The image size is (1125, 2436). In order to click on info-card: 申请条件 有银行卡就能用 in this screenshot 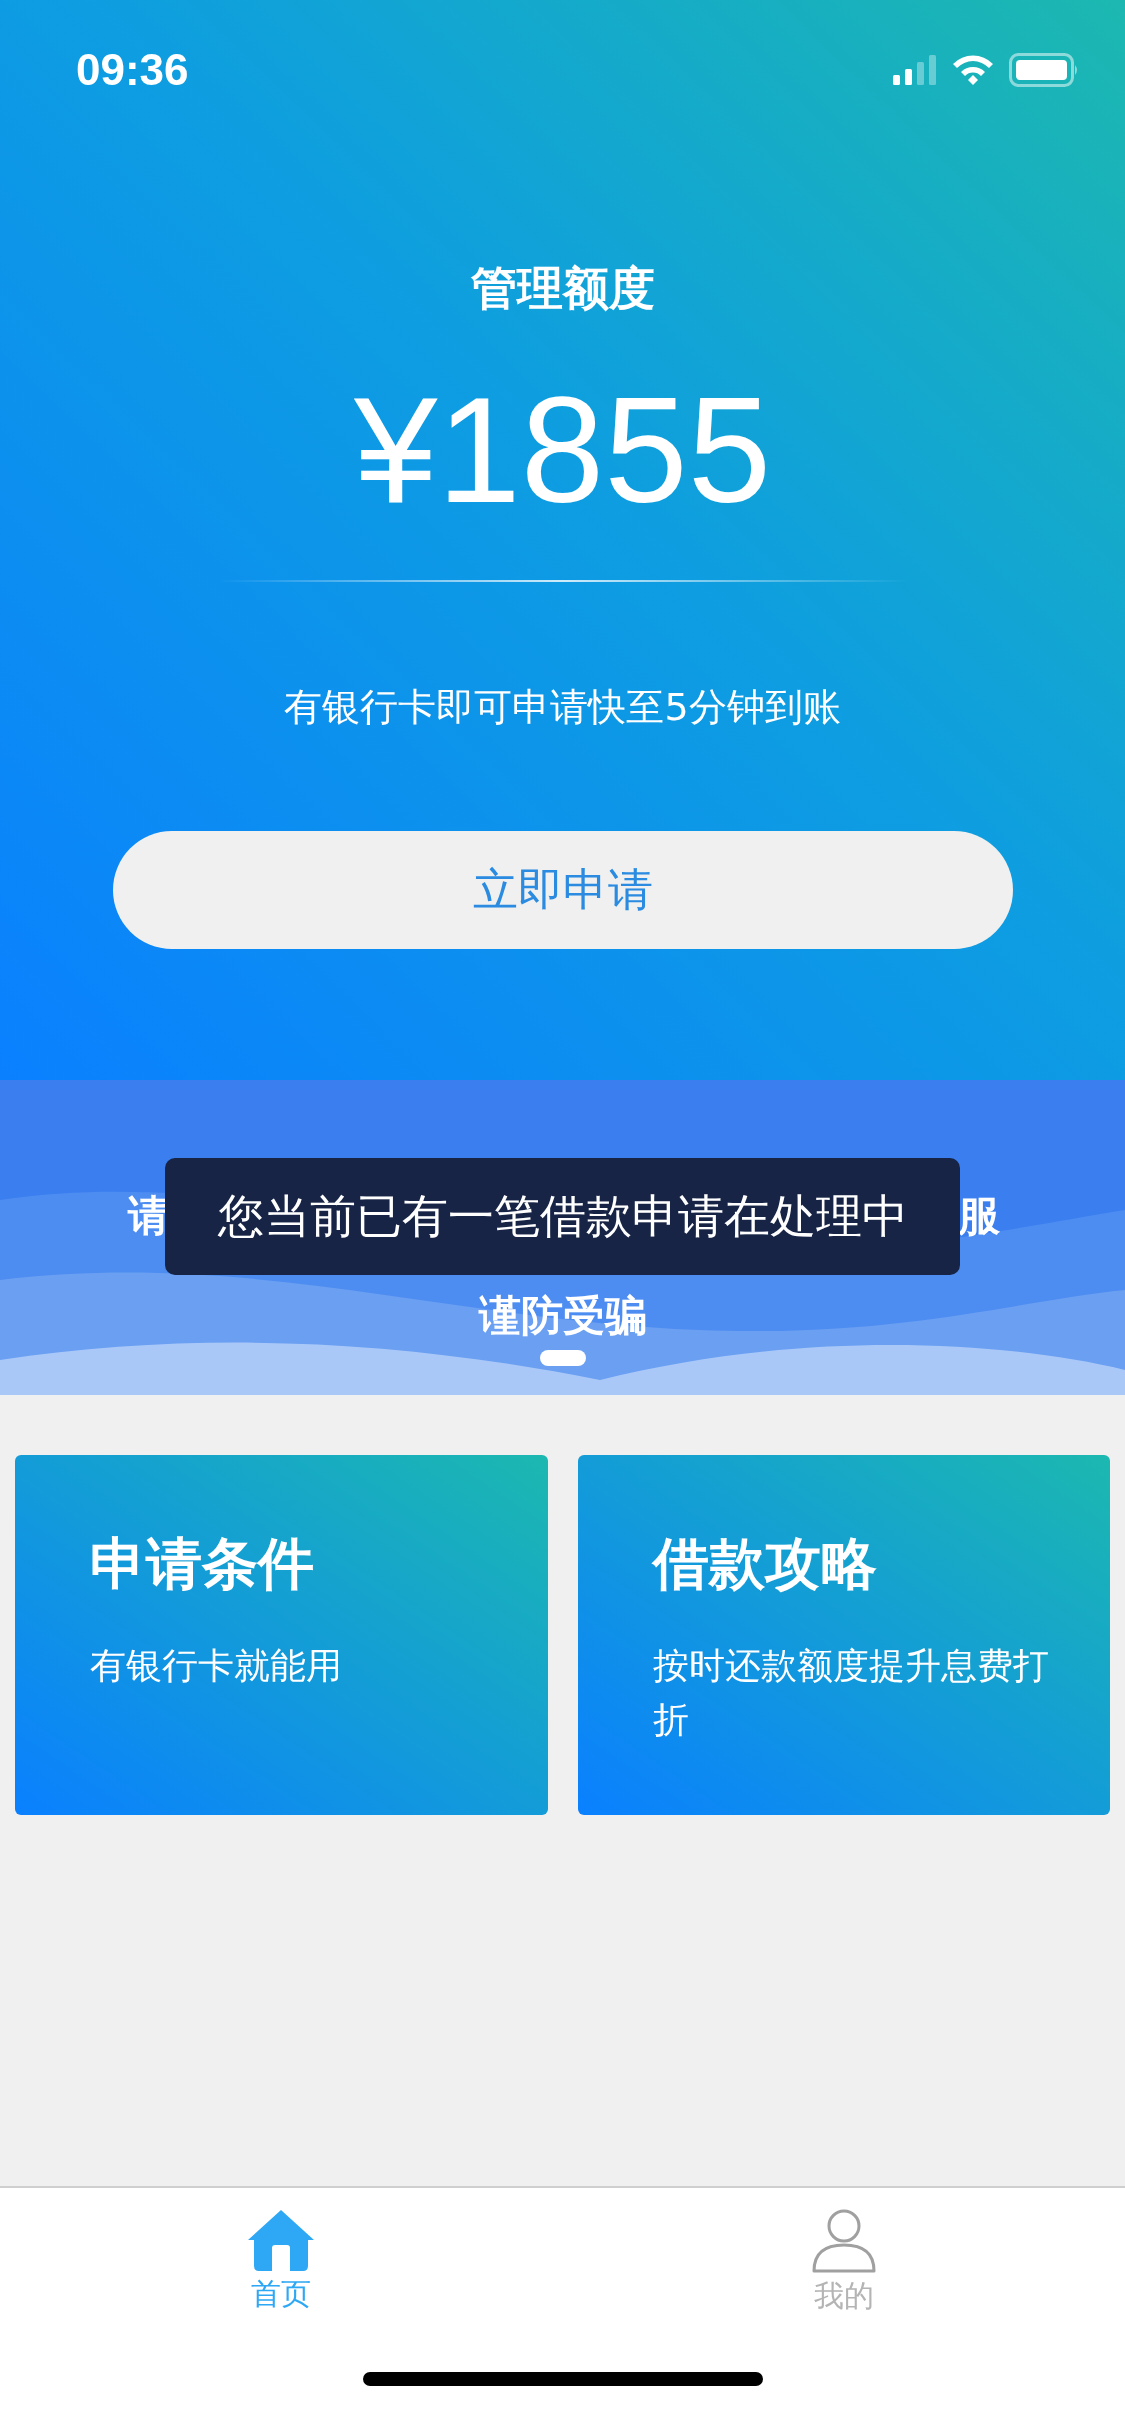, I will do `click(281, 1635)`.